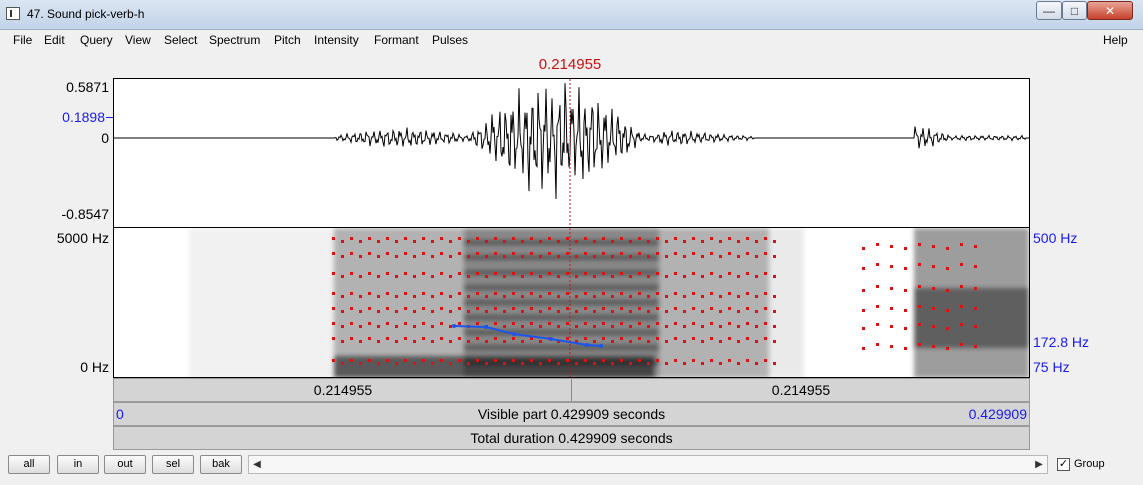  I want to click on visible-part-bar: 0 Visible part 0.429909 seconds 0.429909, so click(571, 414).